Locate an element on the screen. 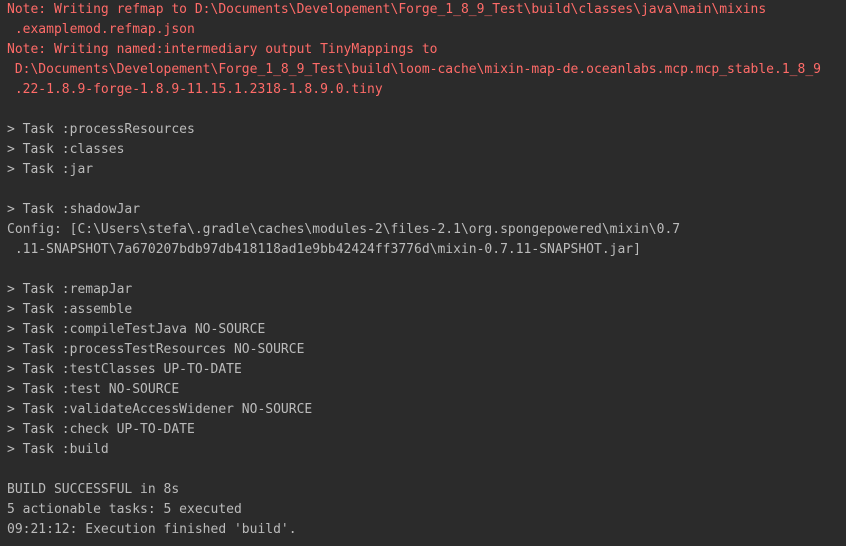 Image resolution: width=846 pixels, height=546 pixels. console-output-line: 09:21:12: Execution finished 'build'. is located at coordinates (152, 529).